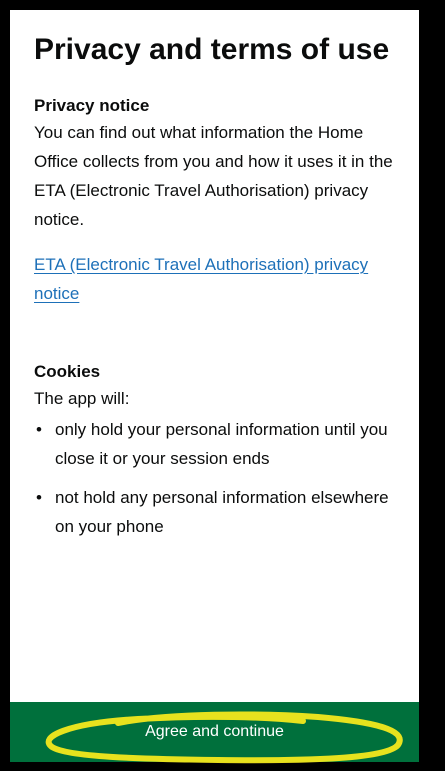 The width and height of the screenshot is (445, 771). I want to click on footer-bar: Agree and continue, so click(214, 732).